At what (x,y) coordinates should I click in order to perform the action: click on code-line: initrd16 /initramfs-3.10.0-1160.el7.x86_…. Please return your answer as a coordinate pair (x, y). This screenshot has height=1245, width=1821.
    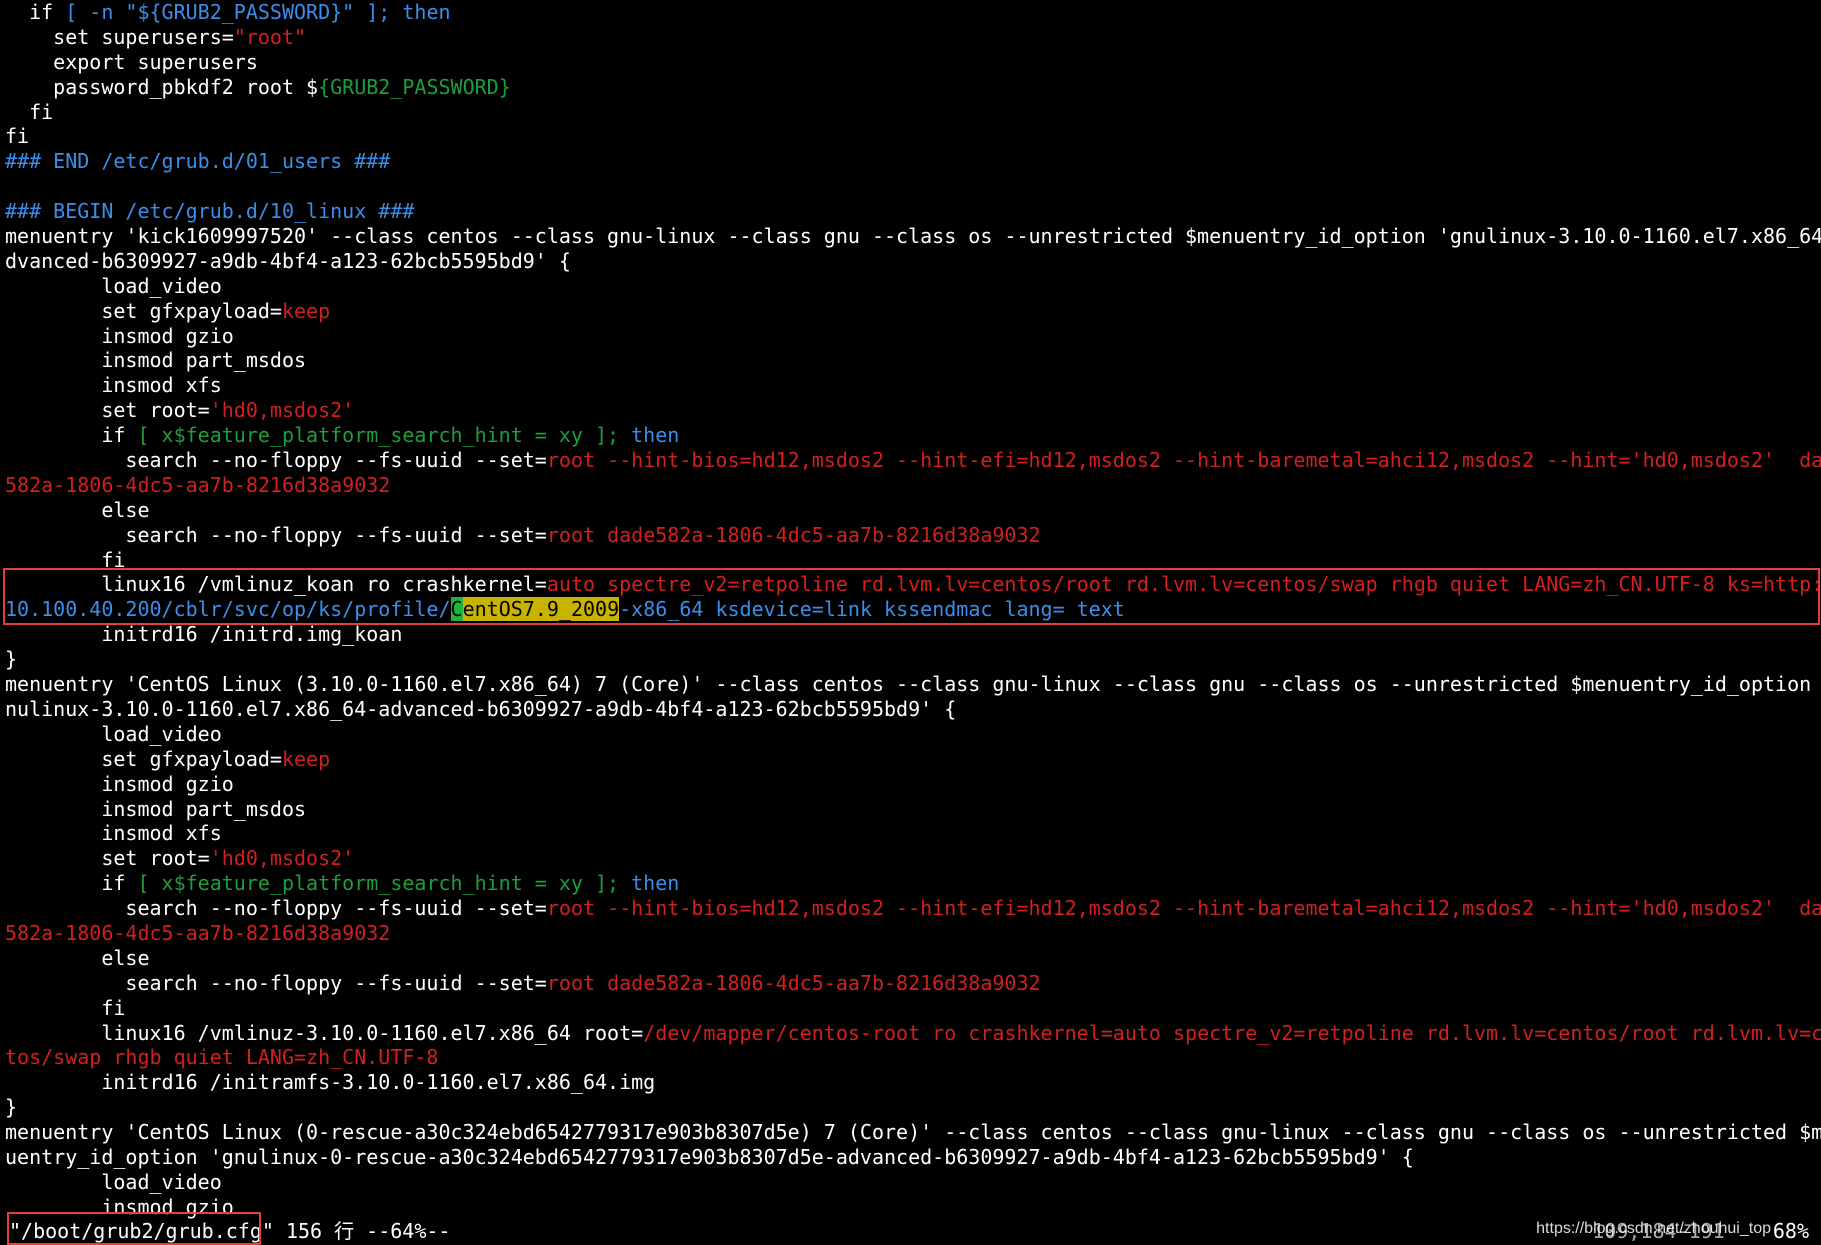
    Looking at the image, I should click on (913, 1082).